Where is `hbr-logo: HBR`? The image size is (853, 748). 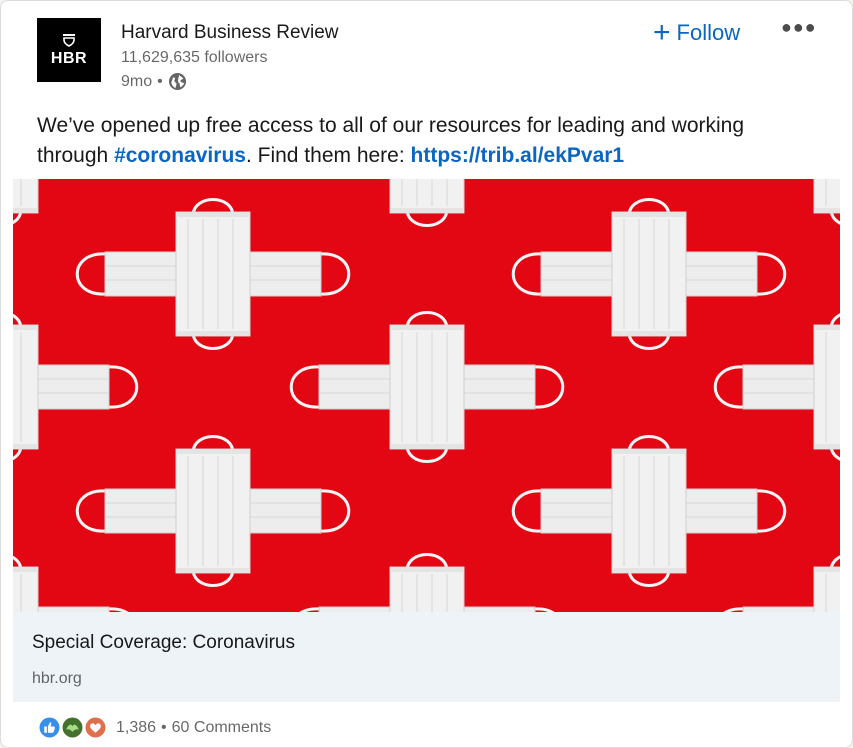 hbr-logo: HBR is located at coordinates (69, 50).